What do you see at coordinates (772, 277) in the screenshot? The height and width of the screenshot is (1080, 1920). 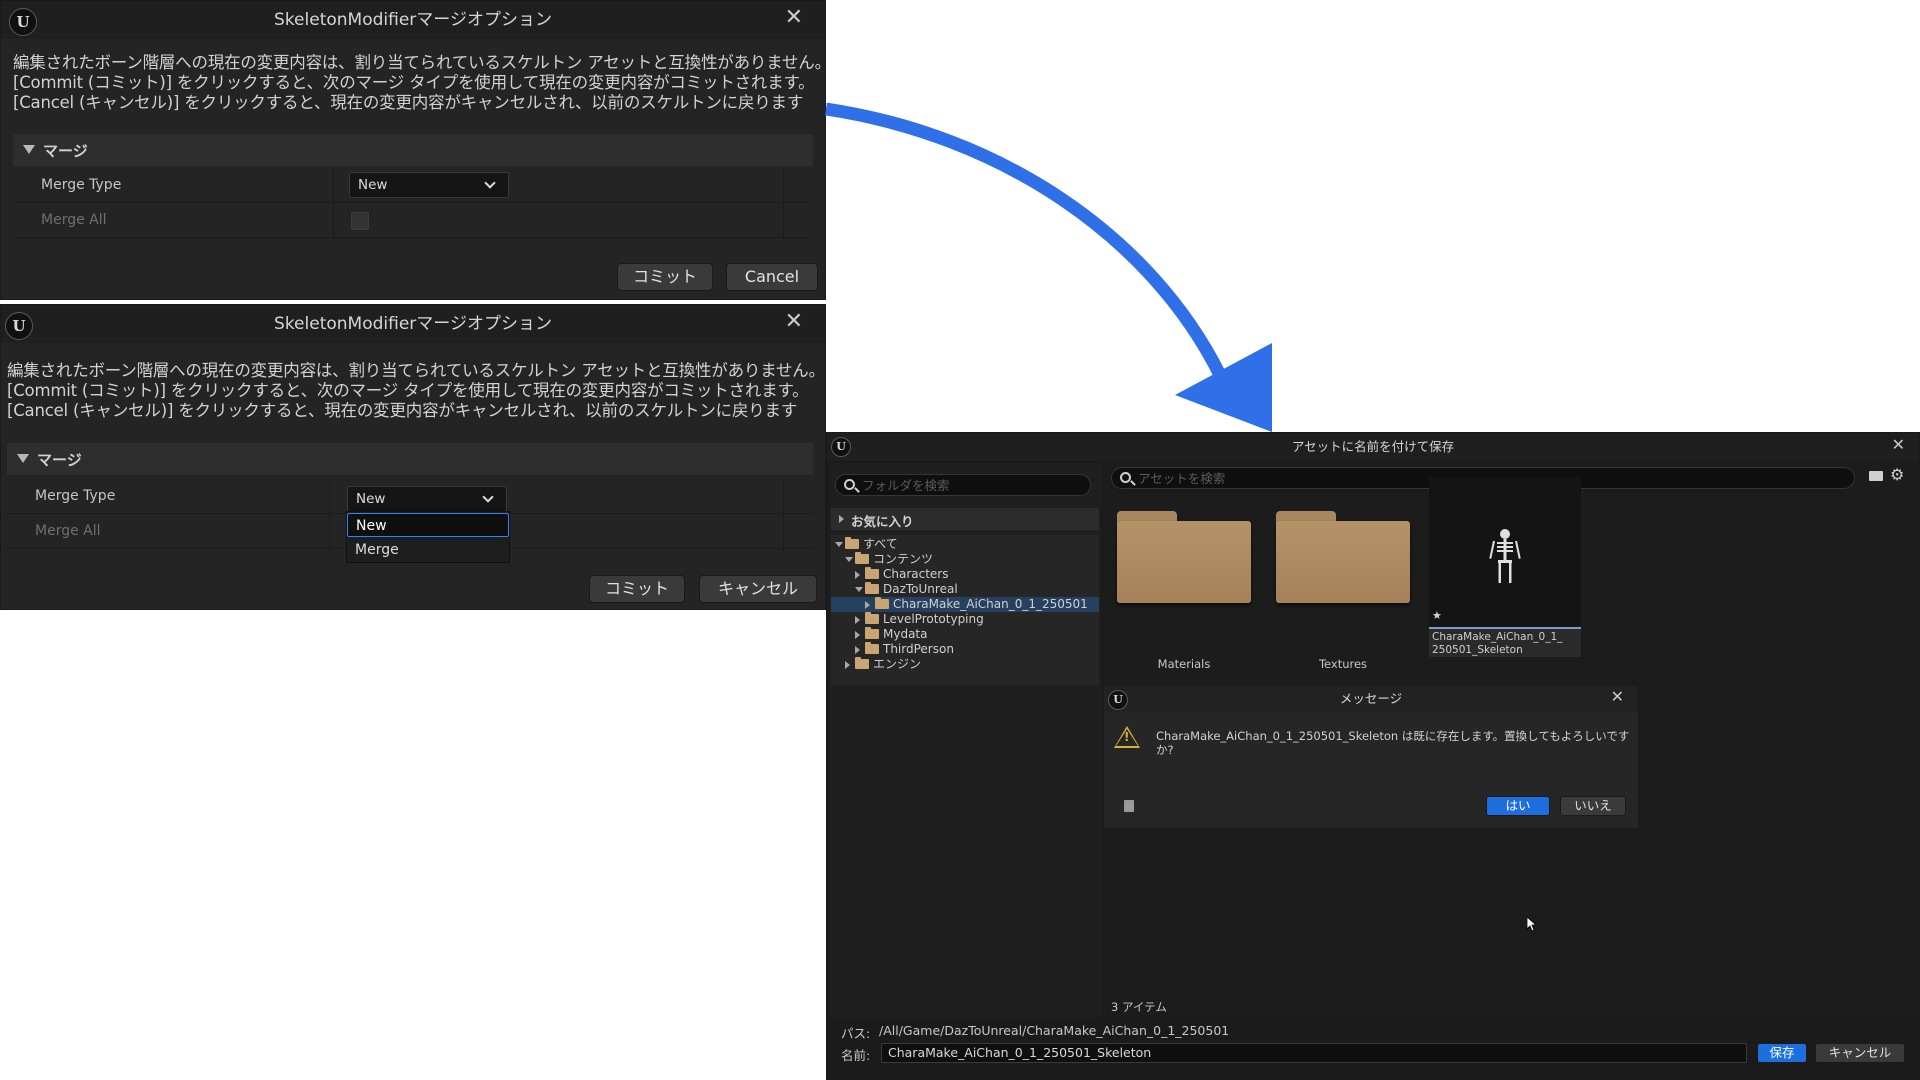 I see `cancel-button: Cancel` at bounding box center [772, 277].